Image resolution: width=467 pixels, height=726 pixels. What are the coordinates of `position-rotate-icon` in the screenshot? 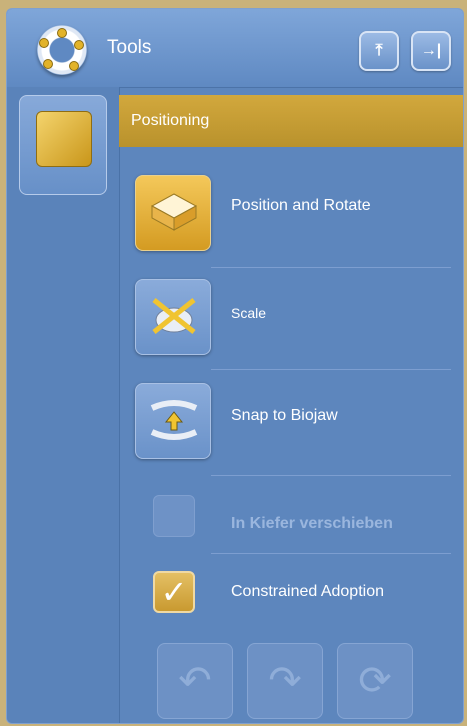 It's located at (174, 212).